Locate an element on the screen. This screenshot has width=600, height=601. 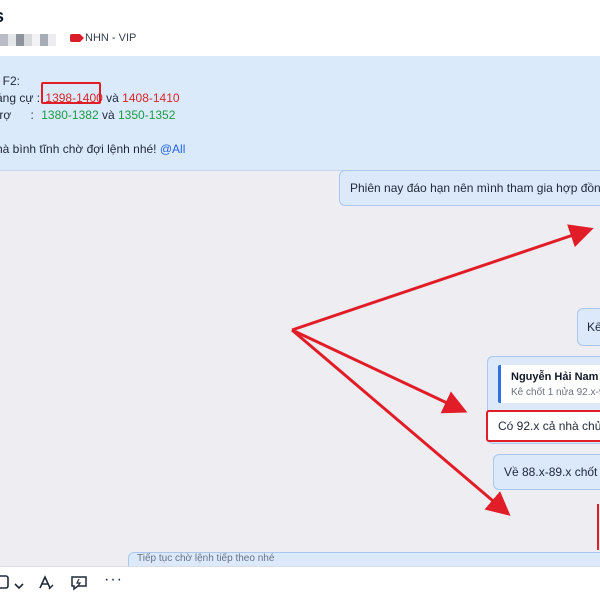
compose-toolbar: ··· is located at coordinates (300, 583).